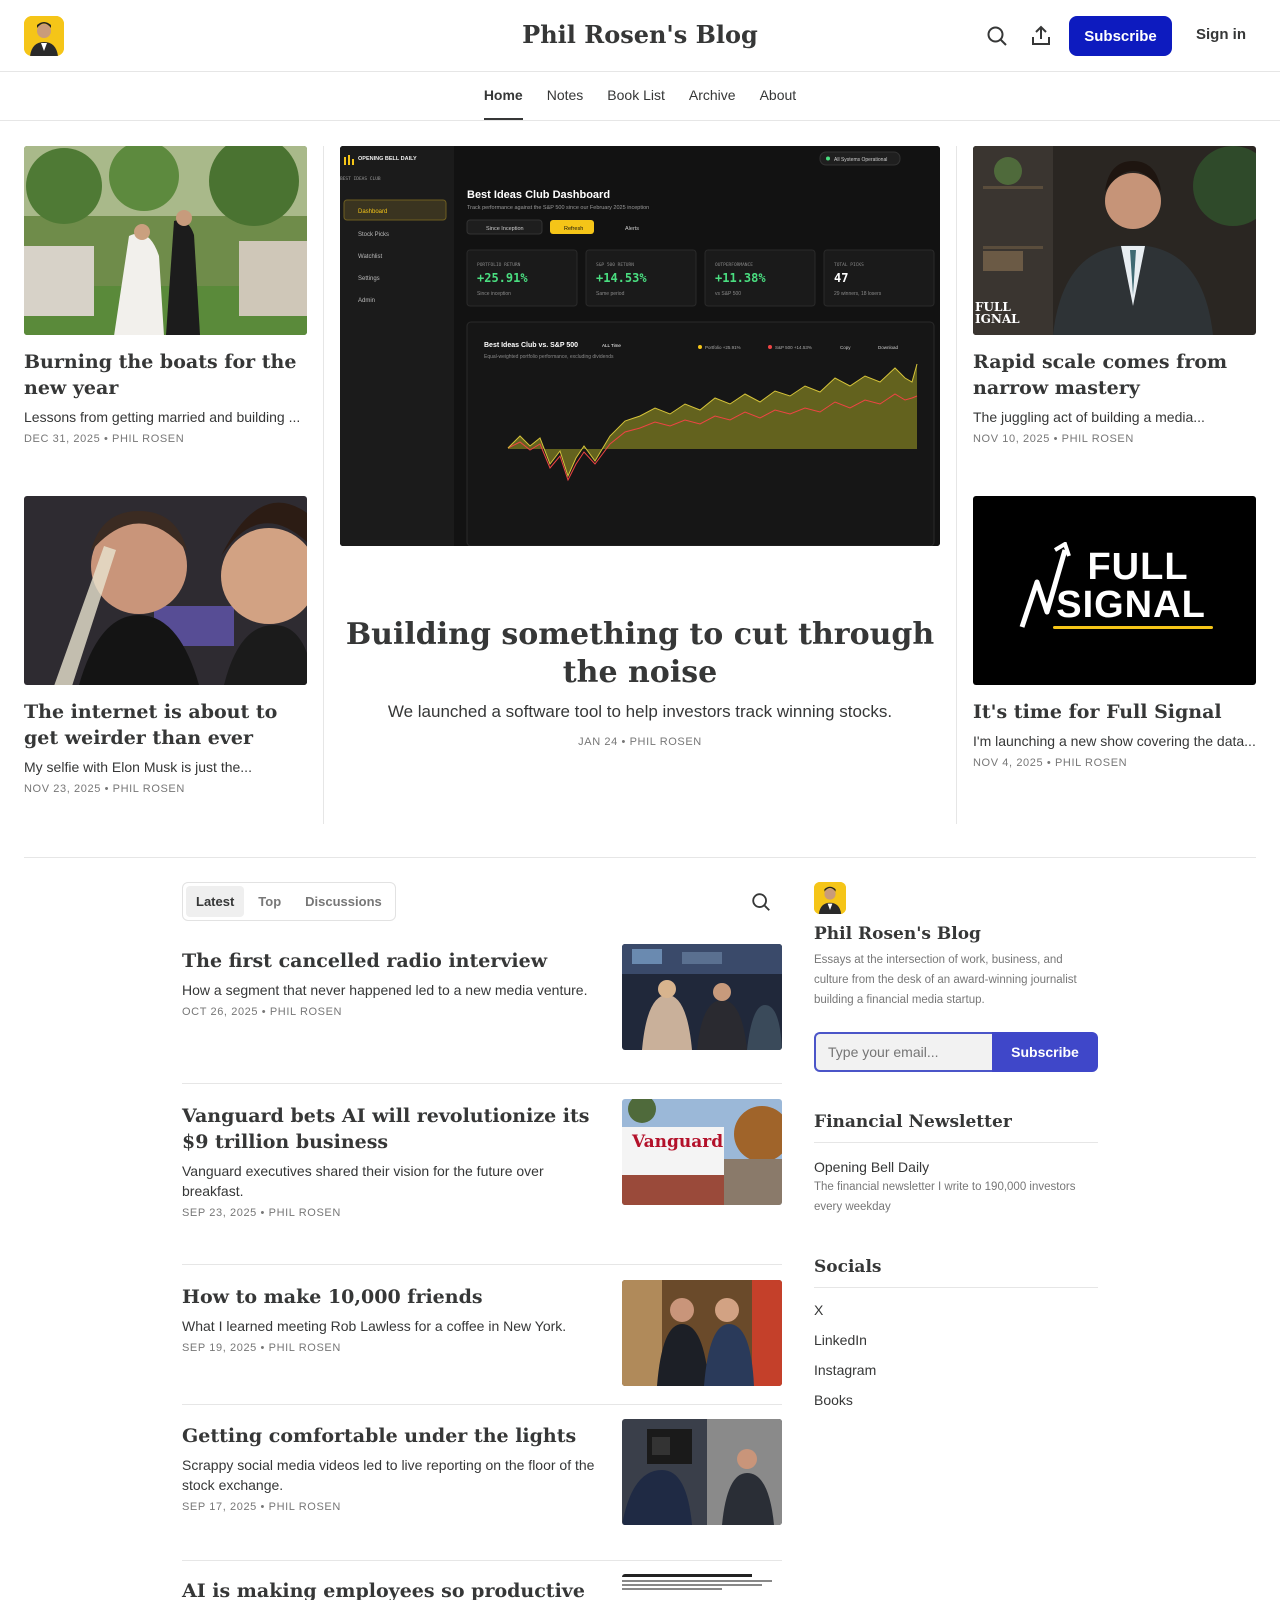  What do you see at coordinates (860, 160) in the screenshot?
I see `dashboard-status: All Systems Operational` at bounding box center [860, 160].